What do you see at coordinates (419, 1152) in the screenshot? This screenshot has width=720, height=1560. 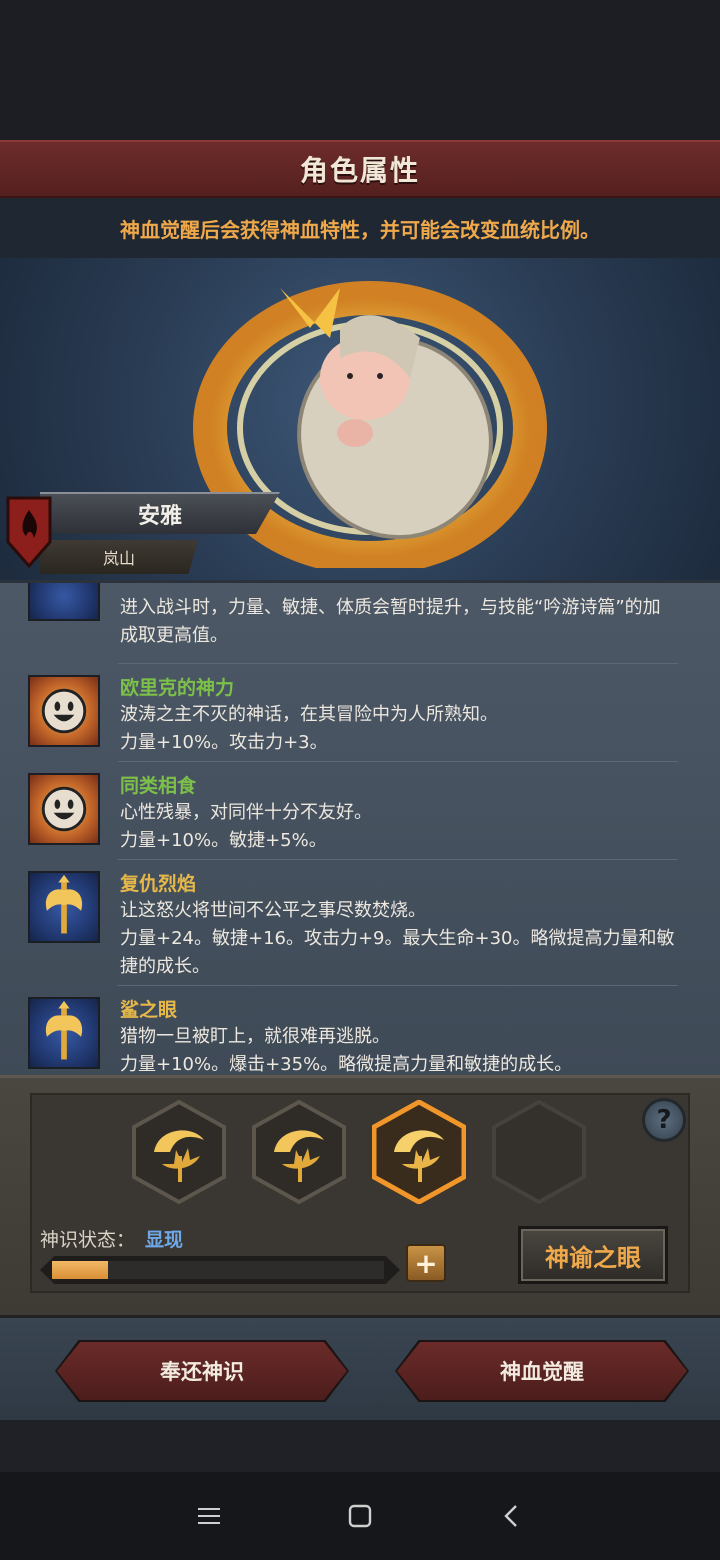 I see `divine-slot-3-selected` at bounding box center [419, 1152].